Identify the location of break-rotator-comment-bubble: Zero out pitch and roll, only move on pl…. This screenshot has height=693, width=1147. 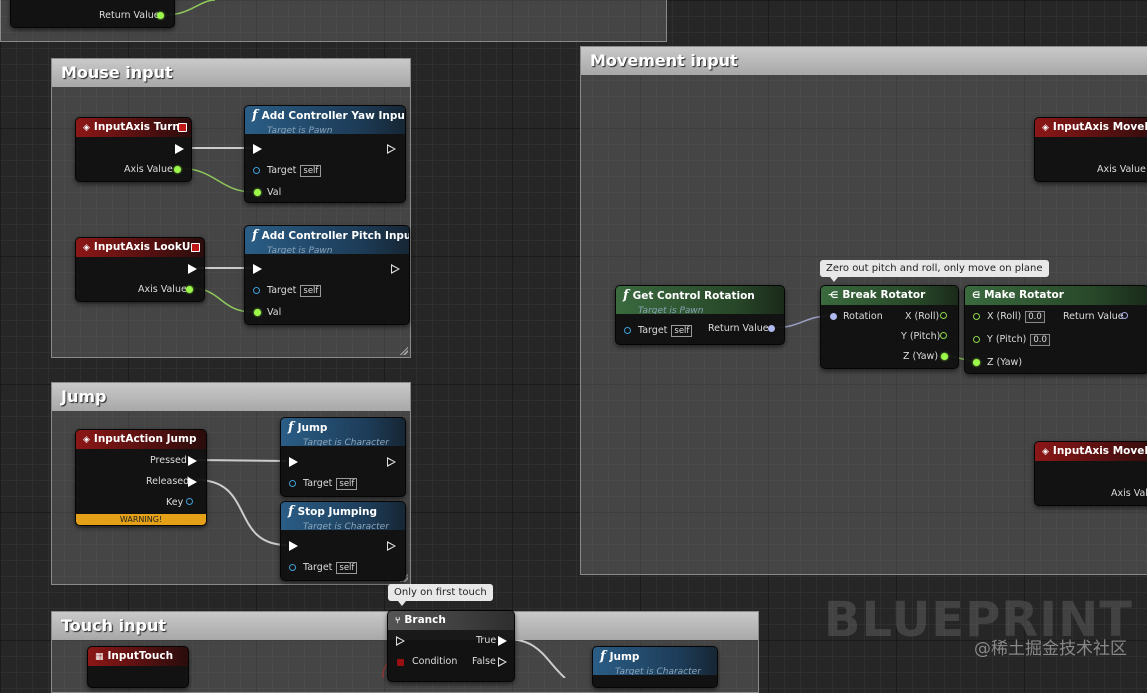
(934, 271).